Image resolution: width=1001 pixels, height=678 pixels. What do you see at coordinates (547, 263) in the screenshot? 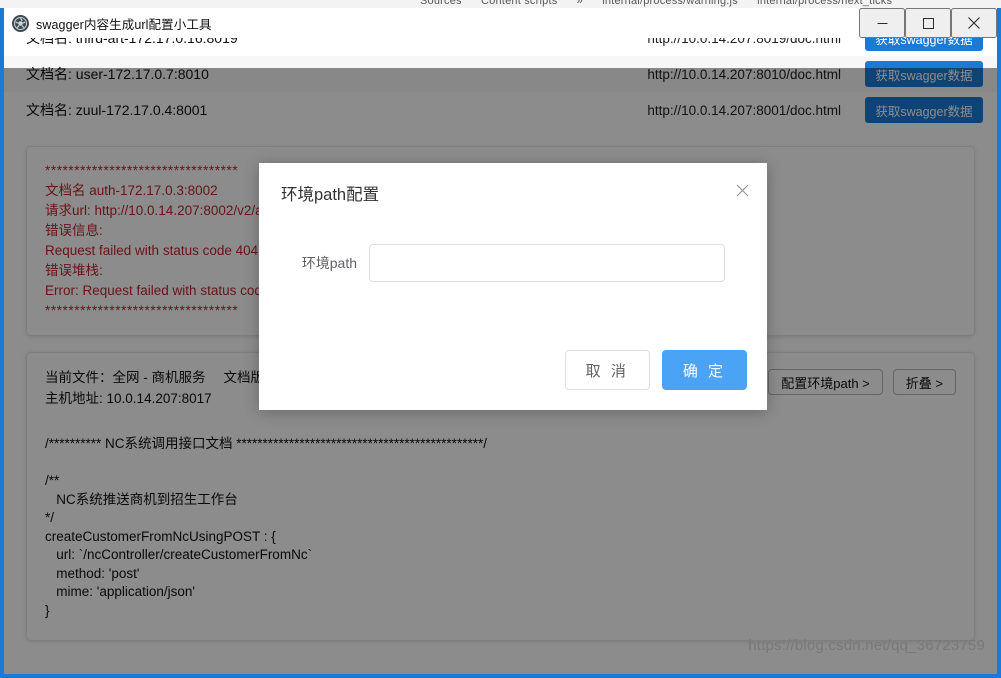
I see `env-path-input` at bounding box center [547, 263].